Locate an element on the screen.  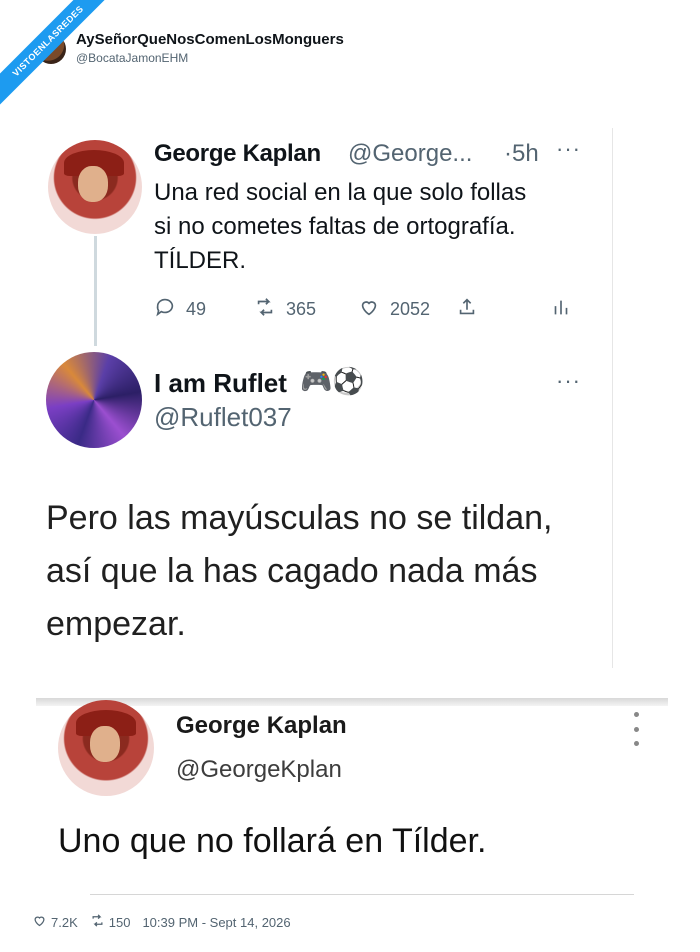
tweet1-time: ·5h is located at coordinates (521, 153).